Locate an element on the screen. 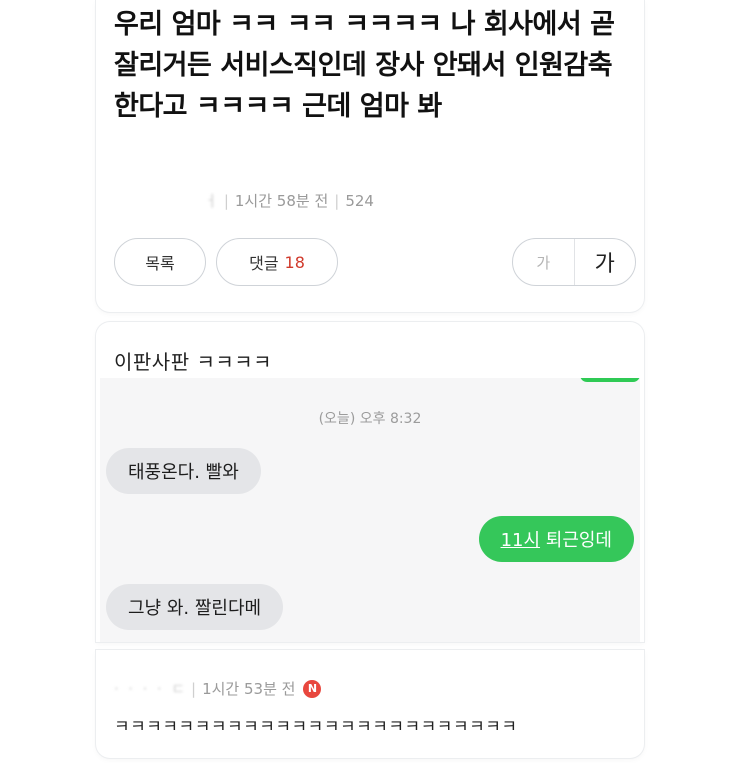 This screenshot has height=763, width=740. reply-author: · · · · ㄷ is located at coordinates (149, 688).